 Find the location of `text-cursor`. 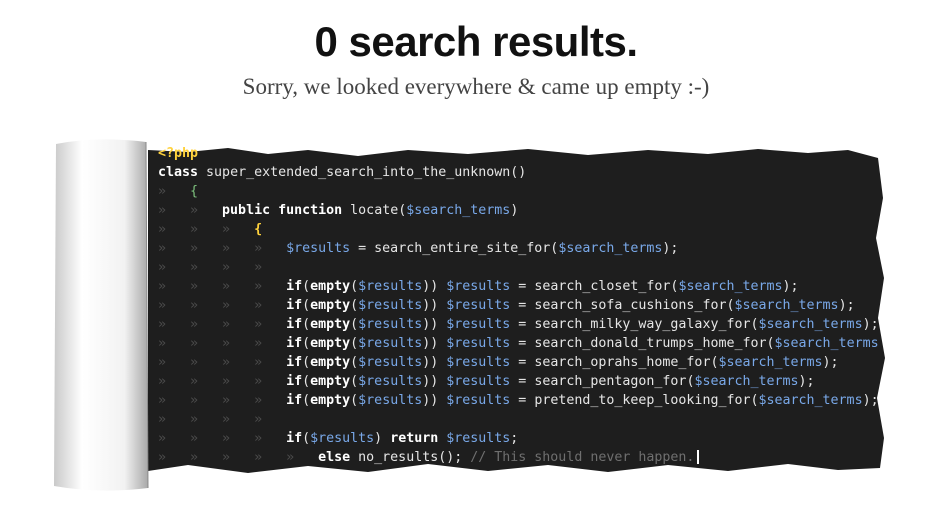

text-cursor is located at coordinates (698, 457).